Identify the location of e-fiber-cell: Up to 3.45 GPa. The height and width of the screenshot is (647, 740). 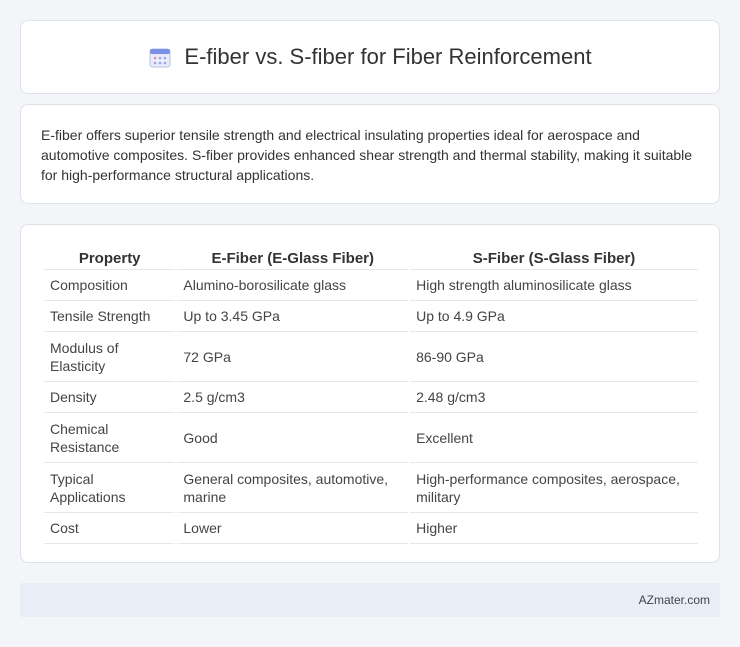
(293, 316).